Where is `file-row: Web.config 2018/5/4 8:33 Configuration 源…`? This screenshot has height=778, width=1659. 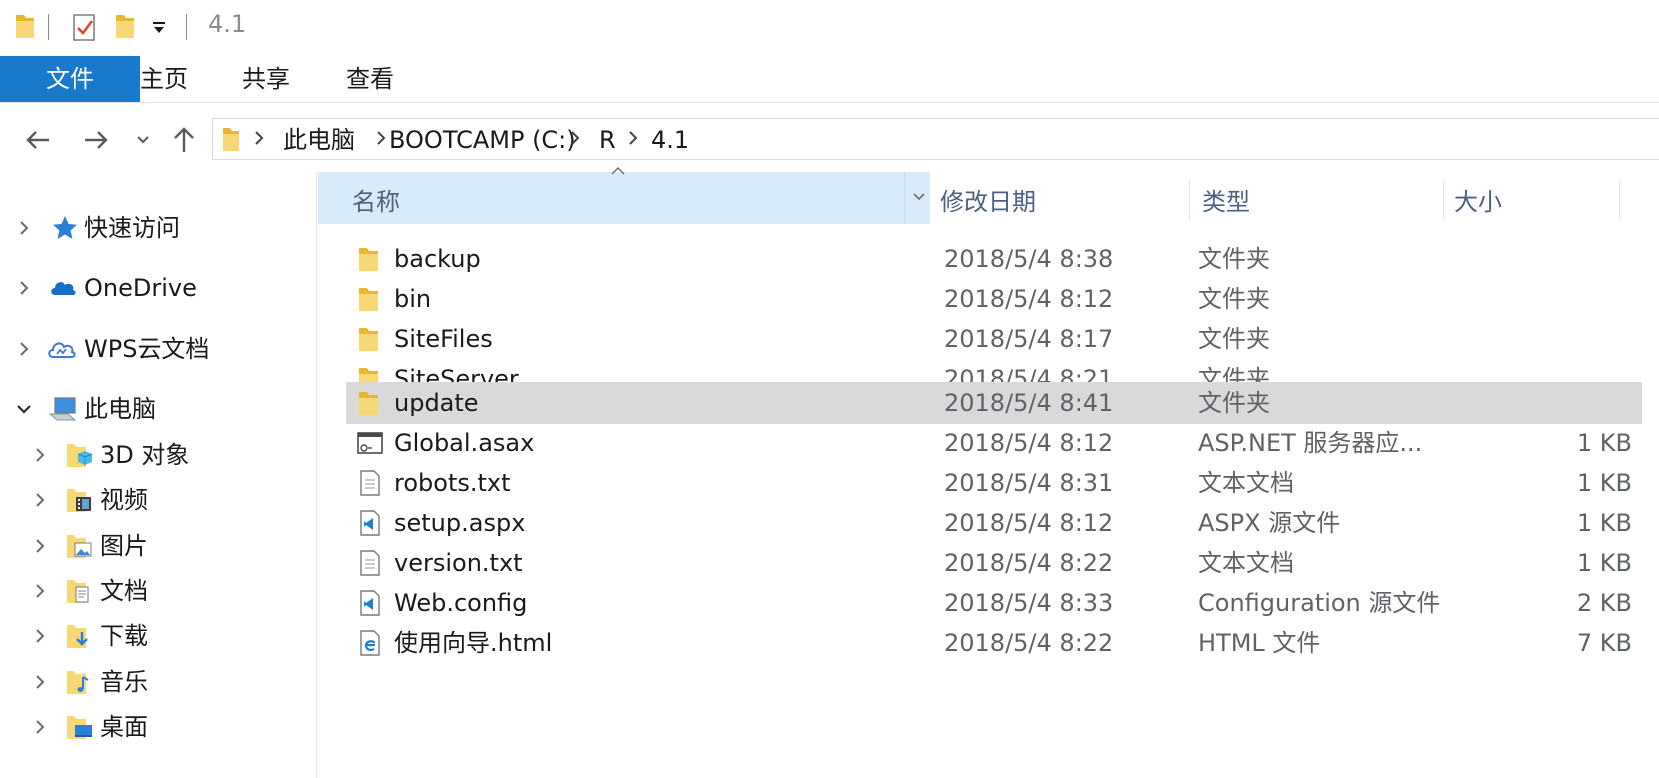
file-row: Web.config 2018/5/4 8:33 Configuration 源… is located at coordinates (994, 603).